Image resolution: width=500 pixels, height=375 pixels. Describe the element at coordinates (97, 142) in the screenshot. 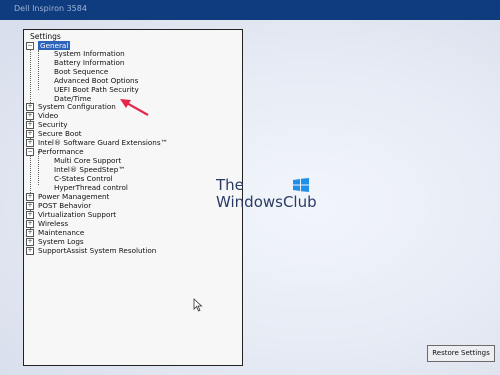

I see `tree-node-sgx: + Intel® Software Guard Extensions™` at that location.